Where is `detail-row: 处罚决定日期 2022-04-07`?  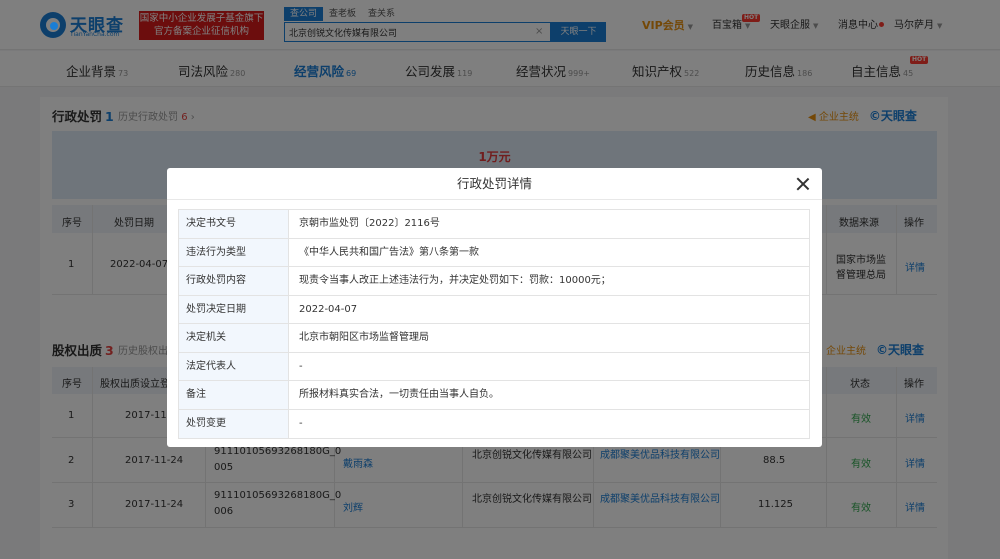 detail-row: 处罚决定日期 2022-04-07 is located at coordinates (494, 309).